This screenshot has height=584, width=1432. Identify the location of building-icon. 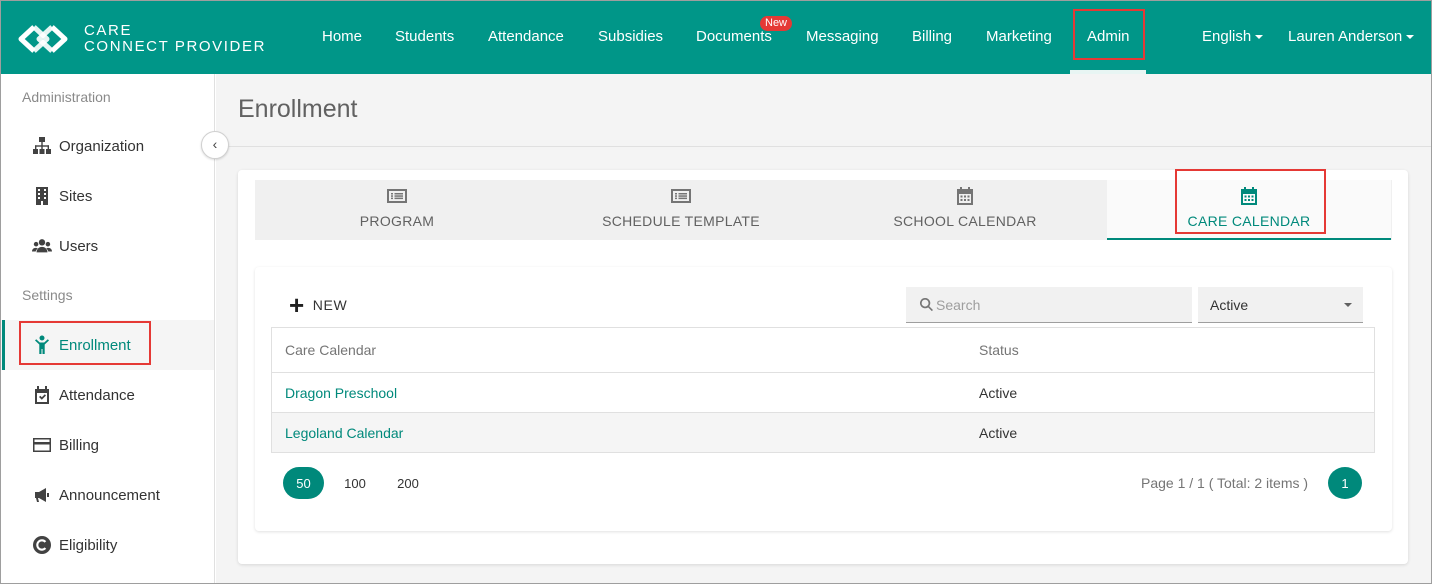
(42, 196).